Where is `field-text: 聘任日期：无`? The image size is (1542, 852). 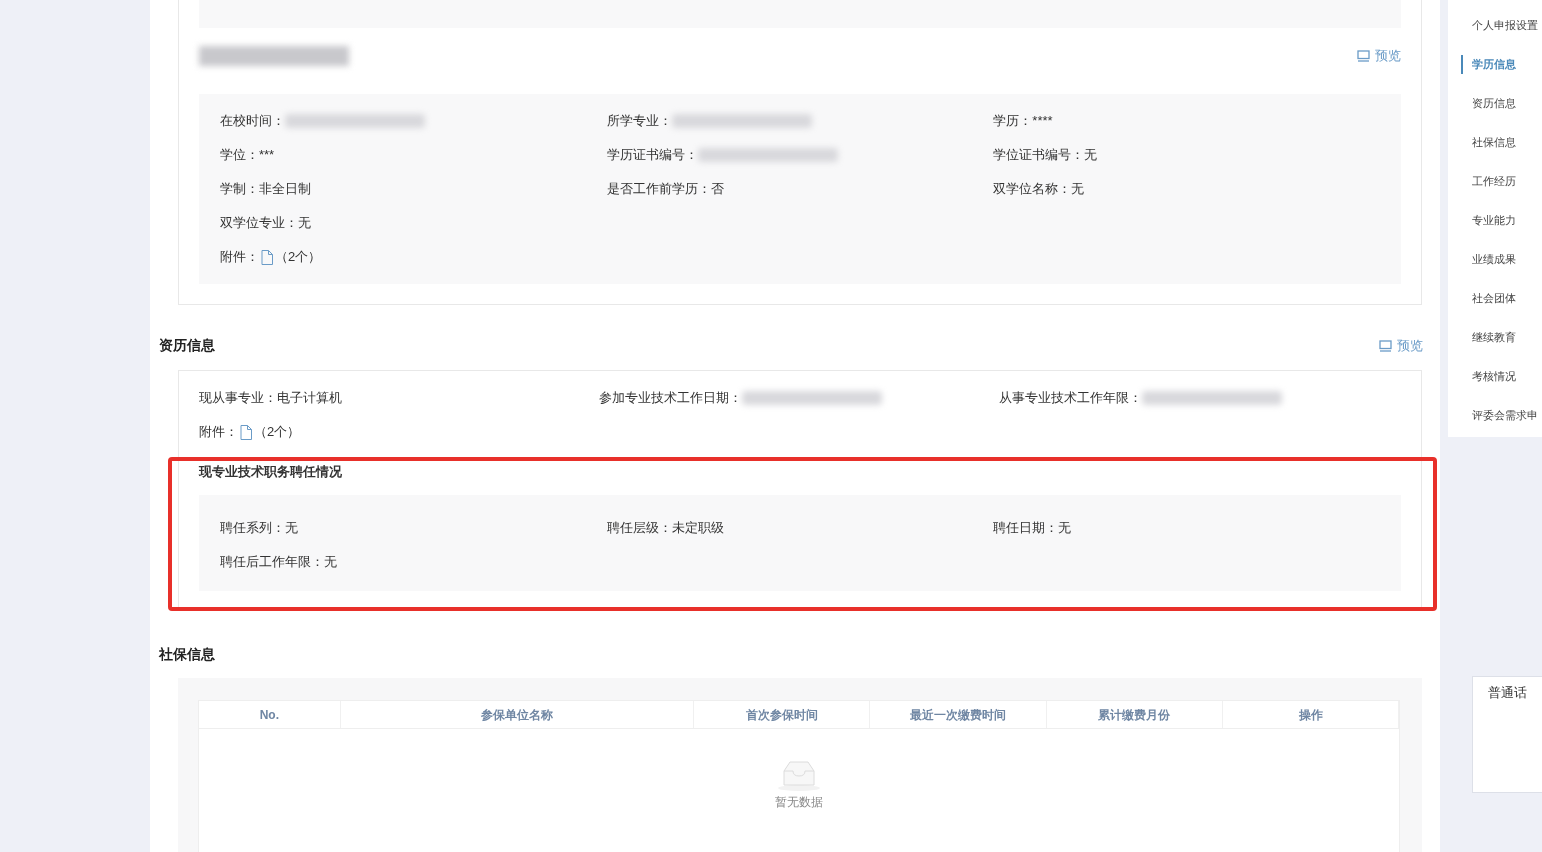 field-text: 聘任日期：无 is located at coordinates (1032, 528).